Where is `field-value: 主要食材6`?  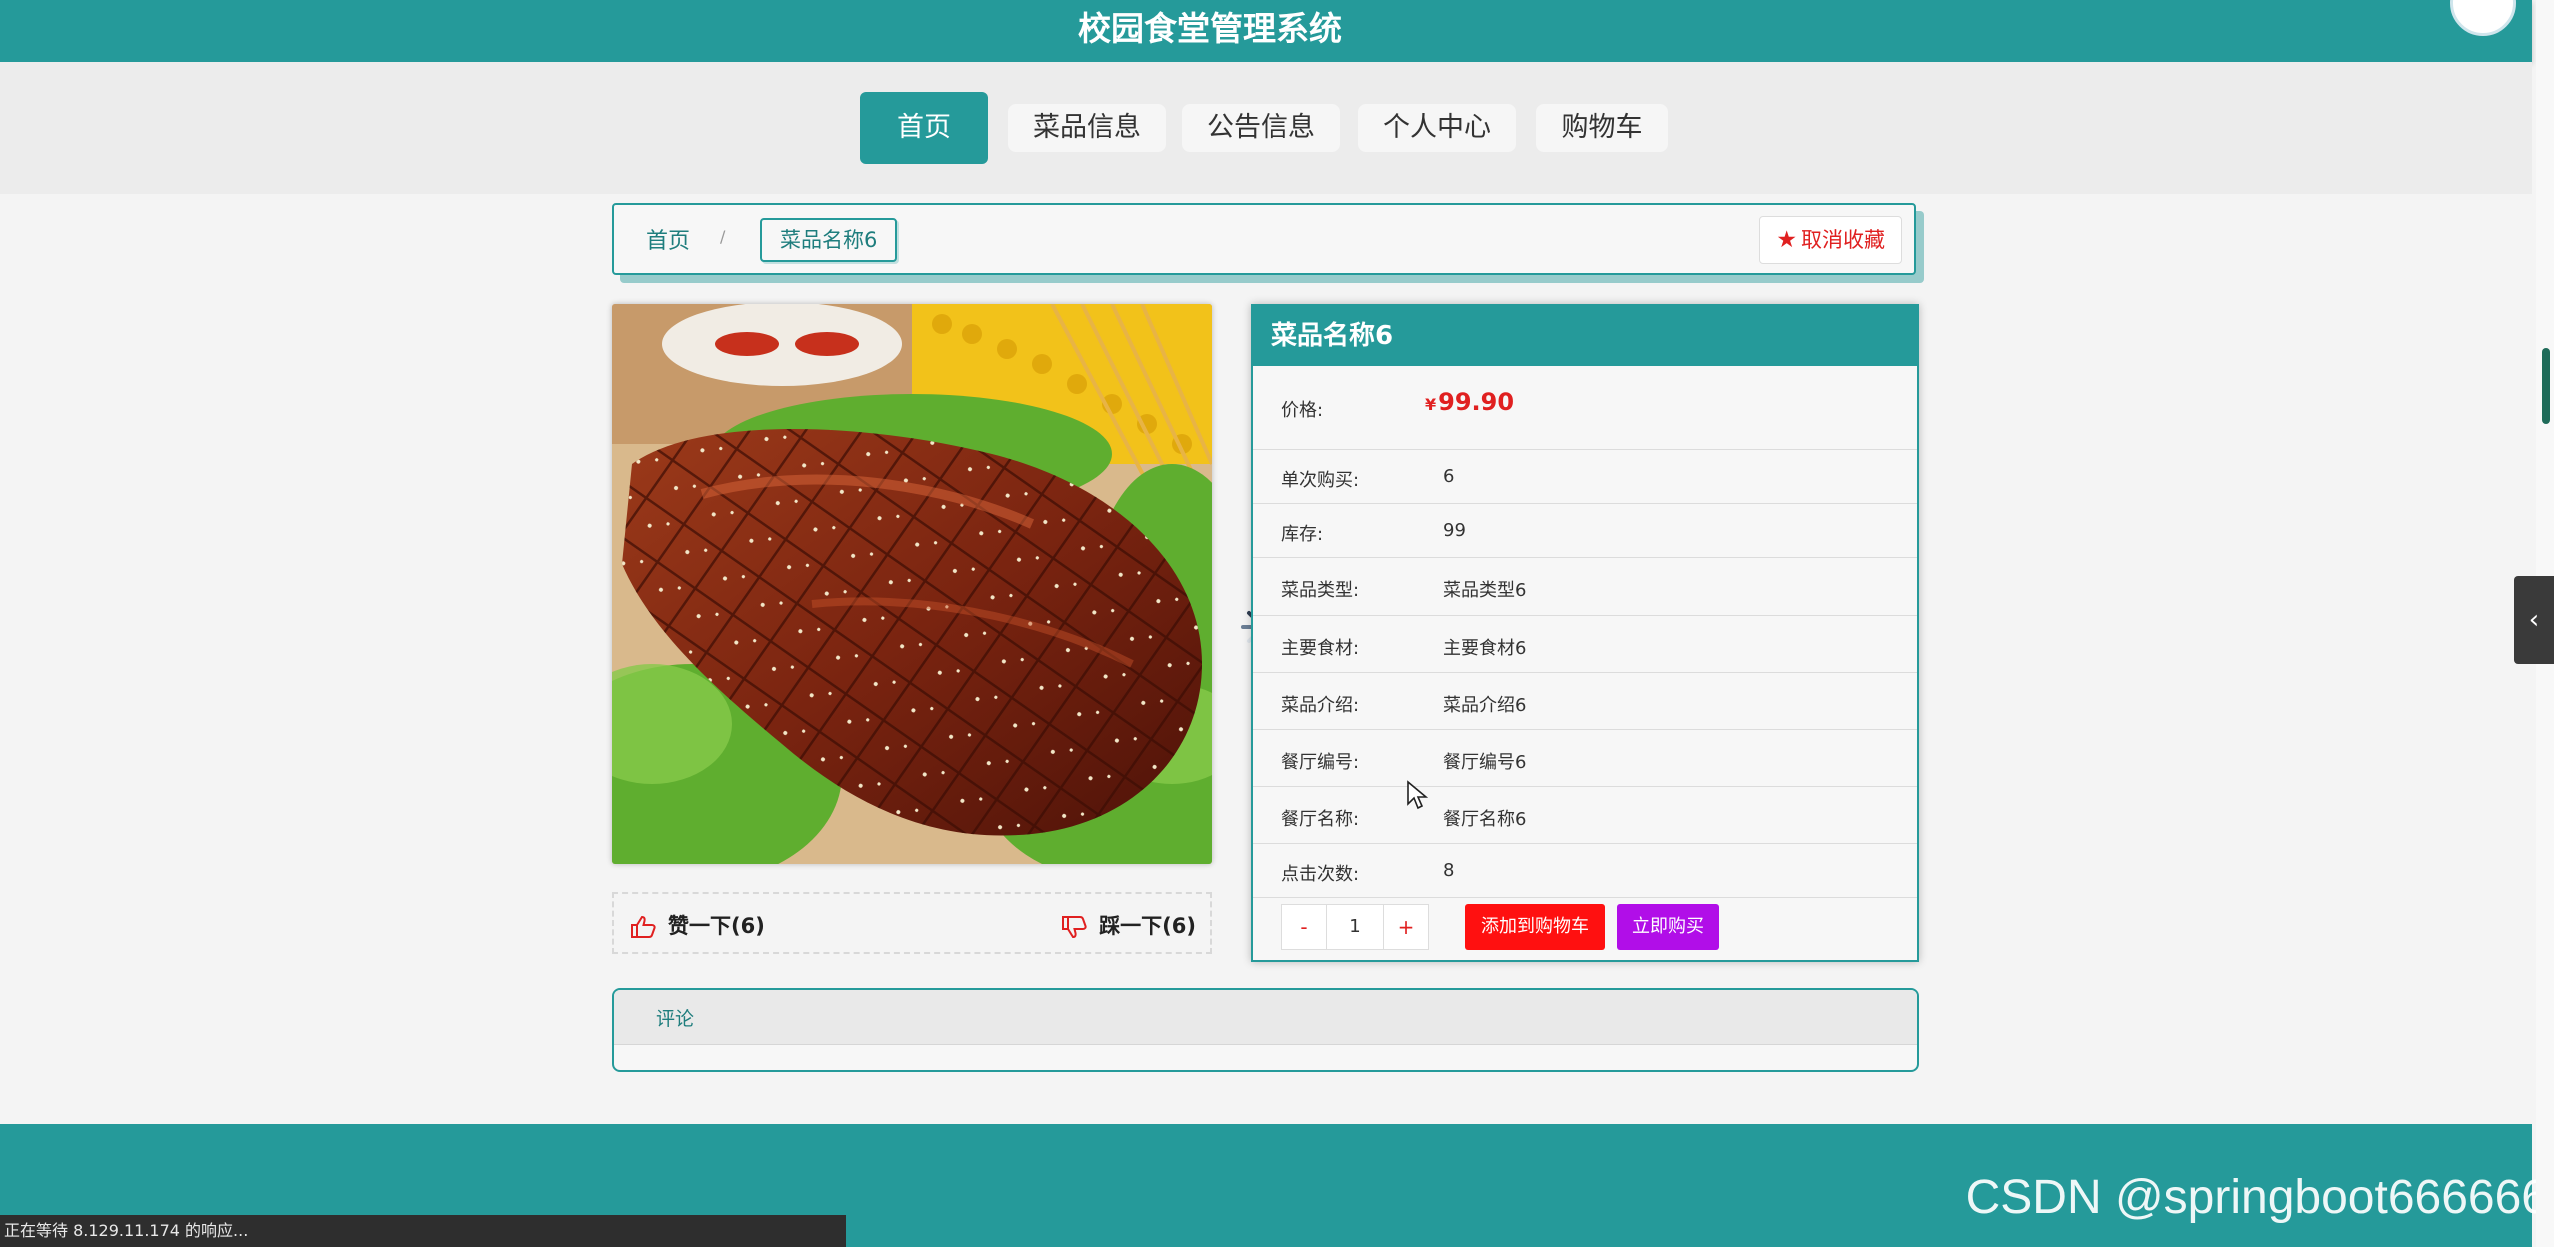
field-value: 主要食材6 is located at coordinates (1485, 648).